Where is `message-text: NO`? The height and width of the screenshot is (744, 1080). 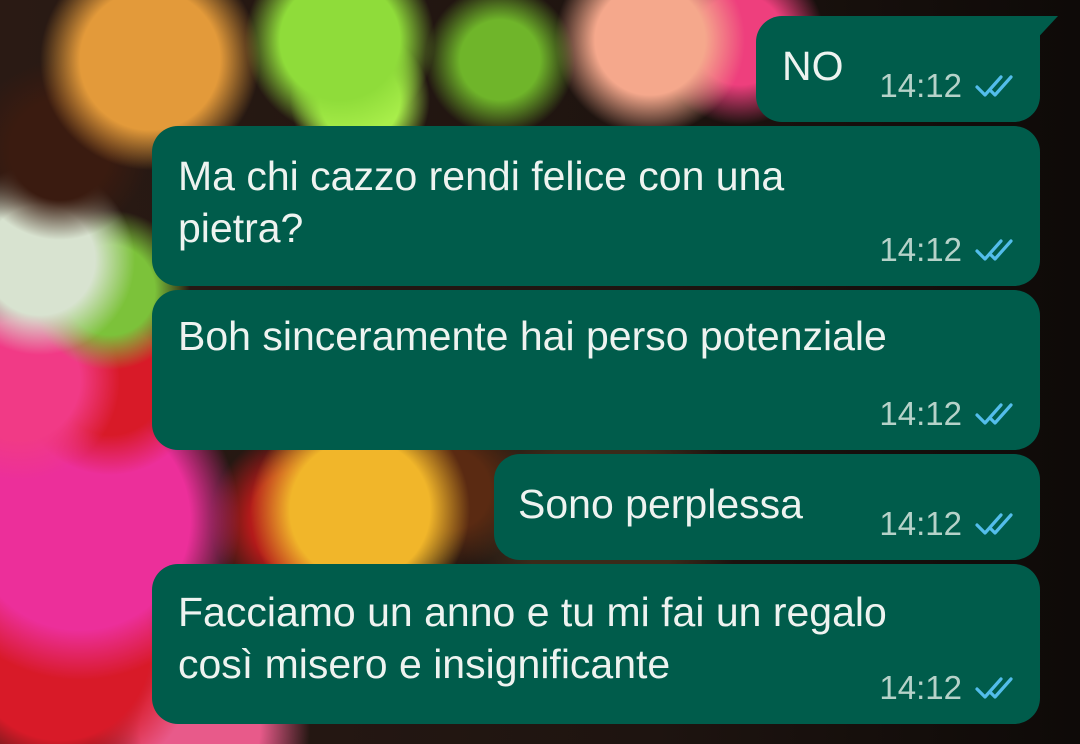 message-text: NO is located at coordinates (813, 66).